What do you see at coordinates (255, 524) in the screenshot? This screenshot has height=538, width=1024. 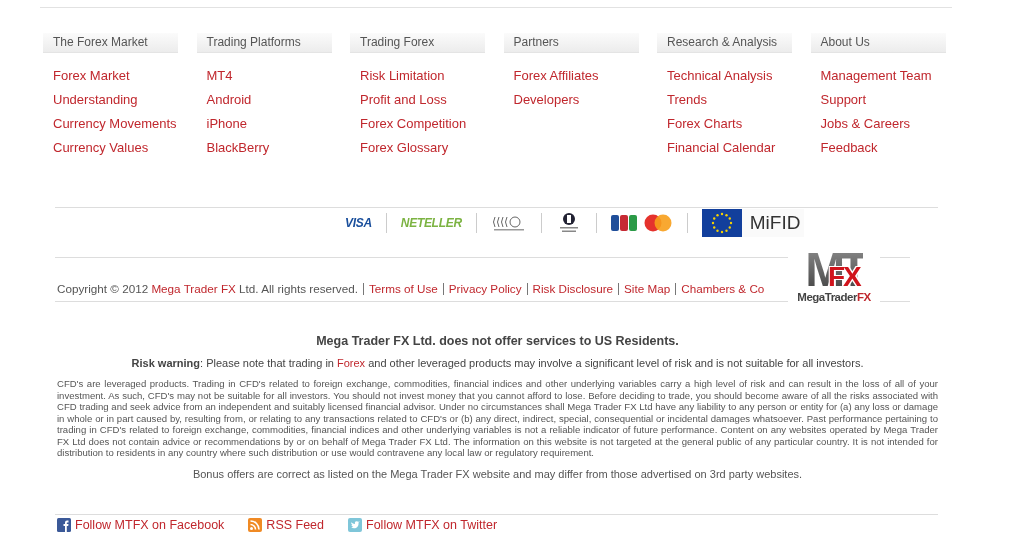 I see `rss-icon` at bounding box center [255, 524].